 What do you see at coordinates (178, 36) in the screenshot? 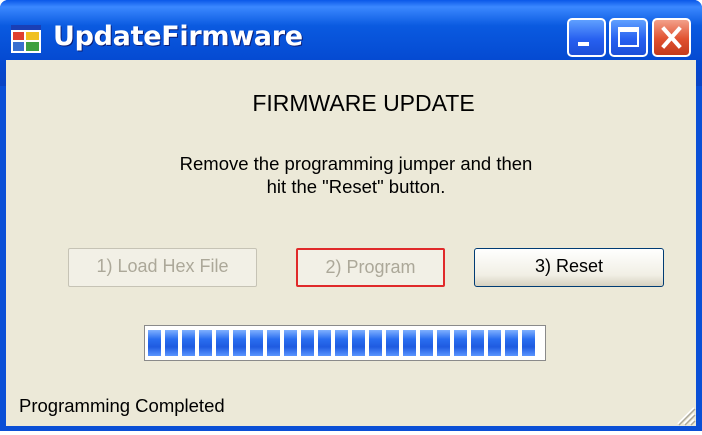
I see `window-title: UpdateFirmware` at bounding box center [178, 36].